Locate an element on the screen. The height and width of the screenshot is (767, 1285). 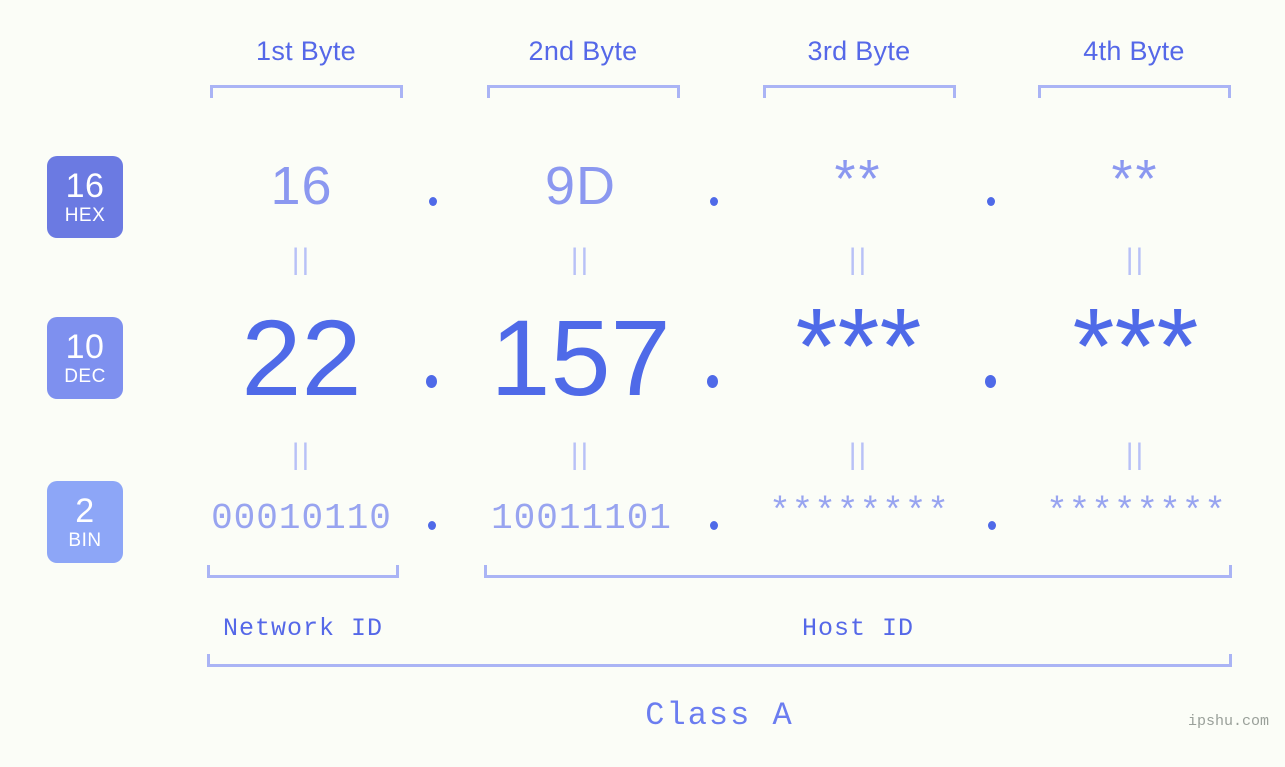
equals-mark-hexdec-1: || is located at coordinates (301, 259).